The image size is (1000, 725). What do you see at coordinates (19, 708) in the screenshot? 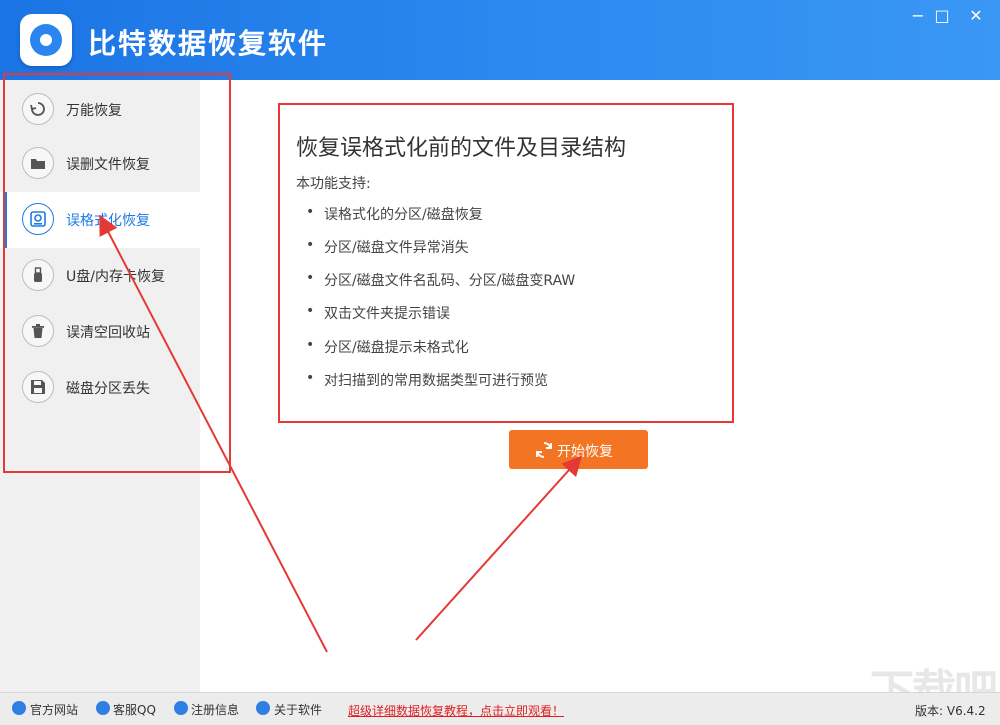
I see `home-icon` at bounding box center [19, 708].